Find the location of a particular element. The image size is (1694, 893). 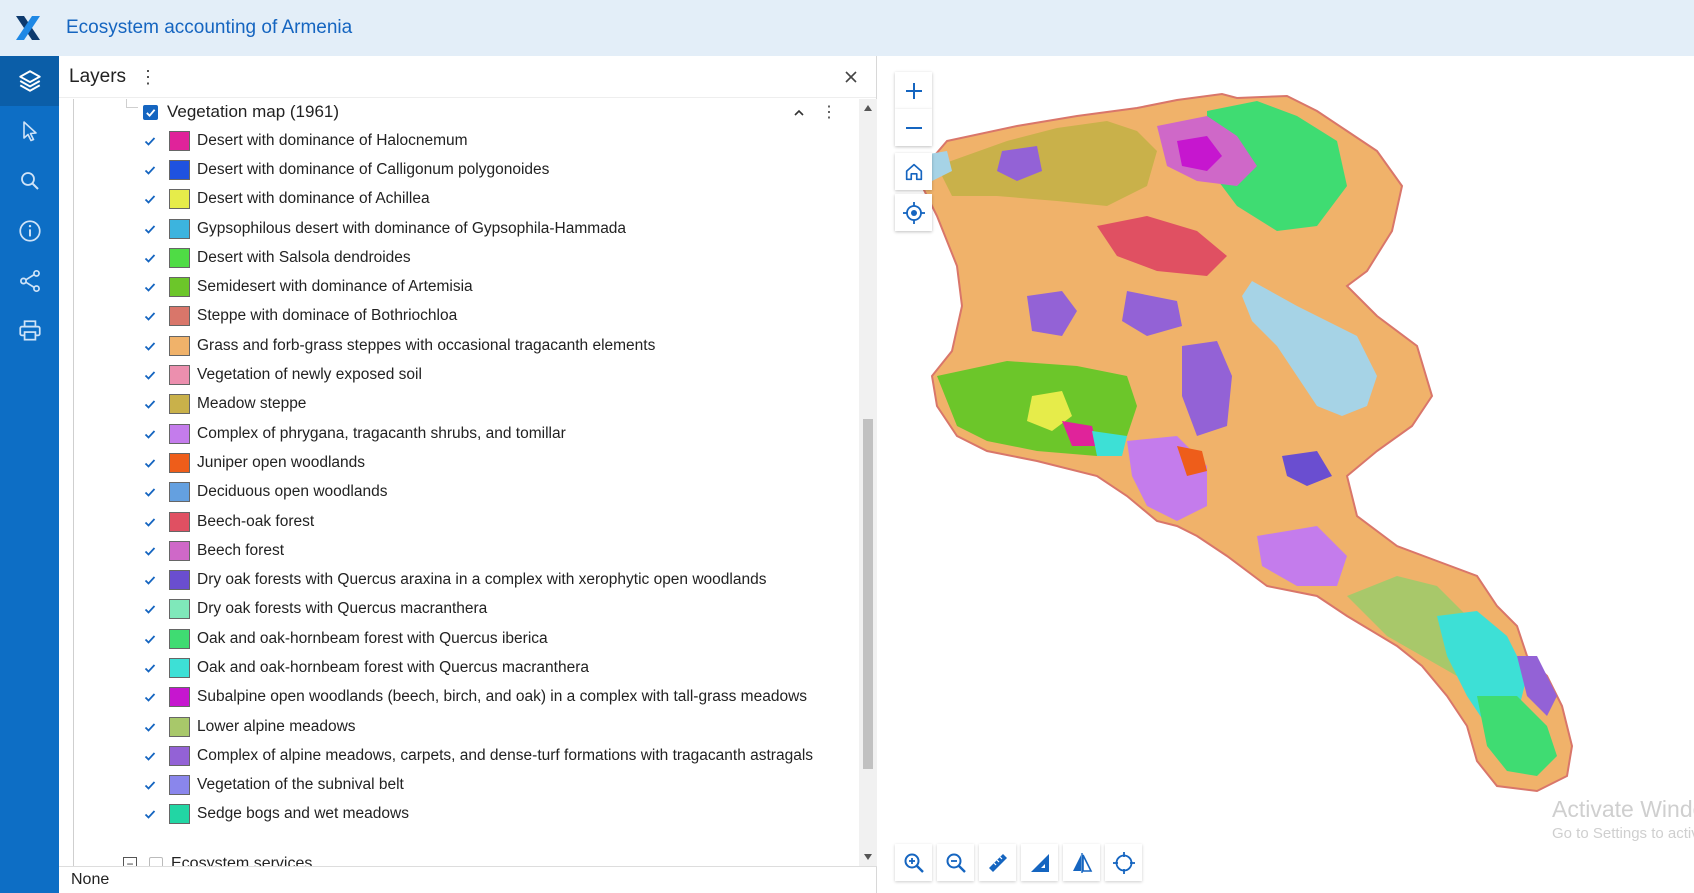

legend-item: Desert with dominance of Achillea is located at coordinates (500, 199).